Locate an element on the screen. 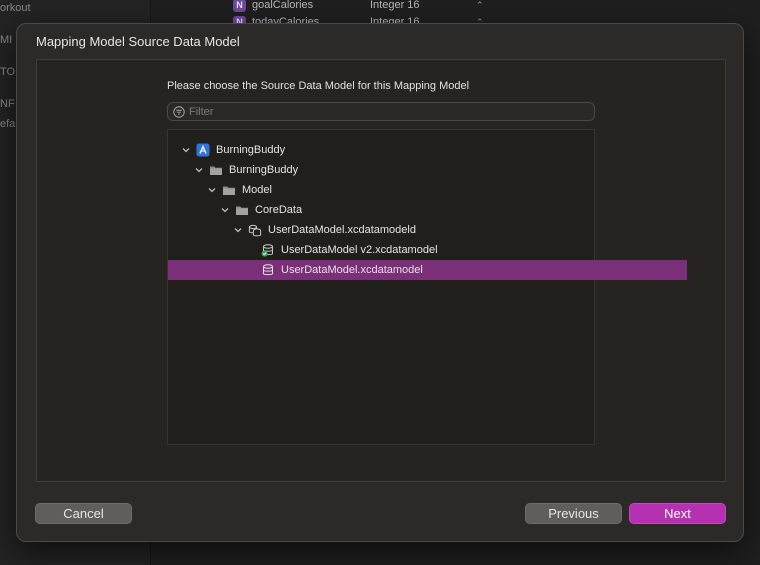 This screenshot has height=565, width=760. tree-item-label: Model is located at coordinates (257, 190).